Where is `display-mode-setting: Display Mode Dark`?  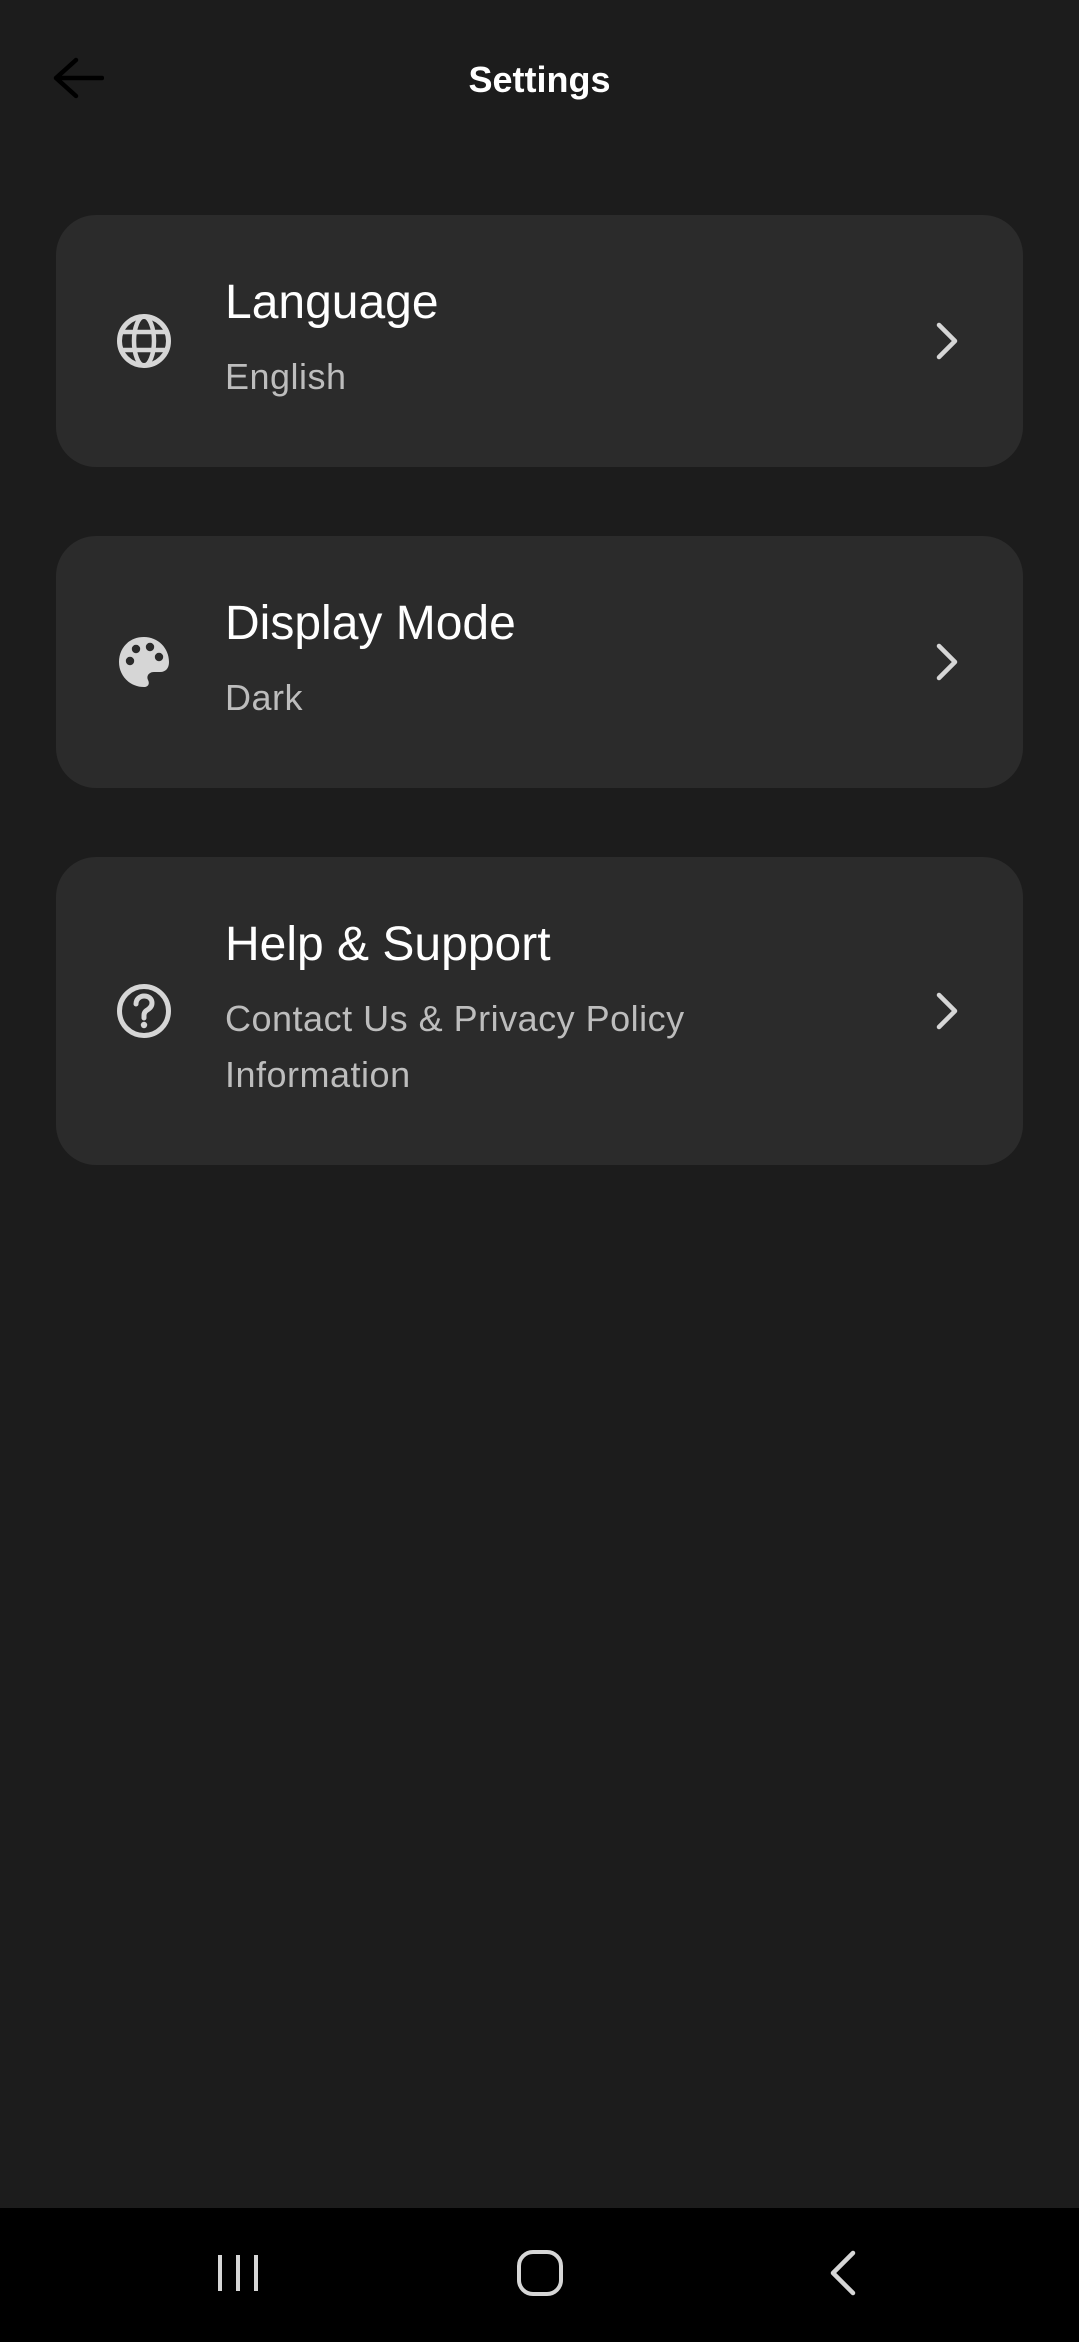
display-mode-setting: Display Mode Dark is located at coordinates (539, 662).